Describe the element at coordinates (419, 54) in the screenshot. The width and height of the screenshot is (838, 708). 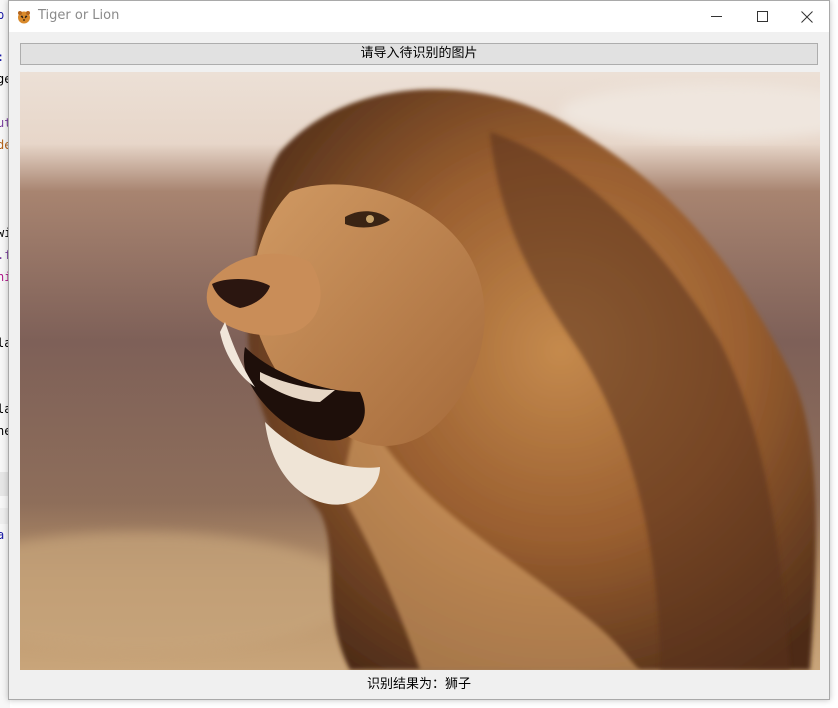
I see `import-image-button: 请导入待识别的图片` at that location.